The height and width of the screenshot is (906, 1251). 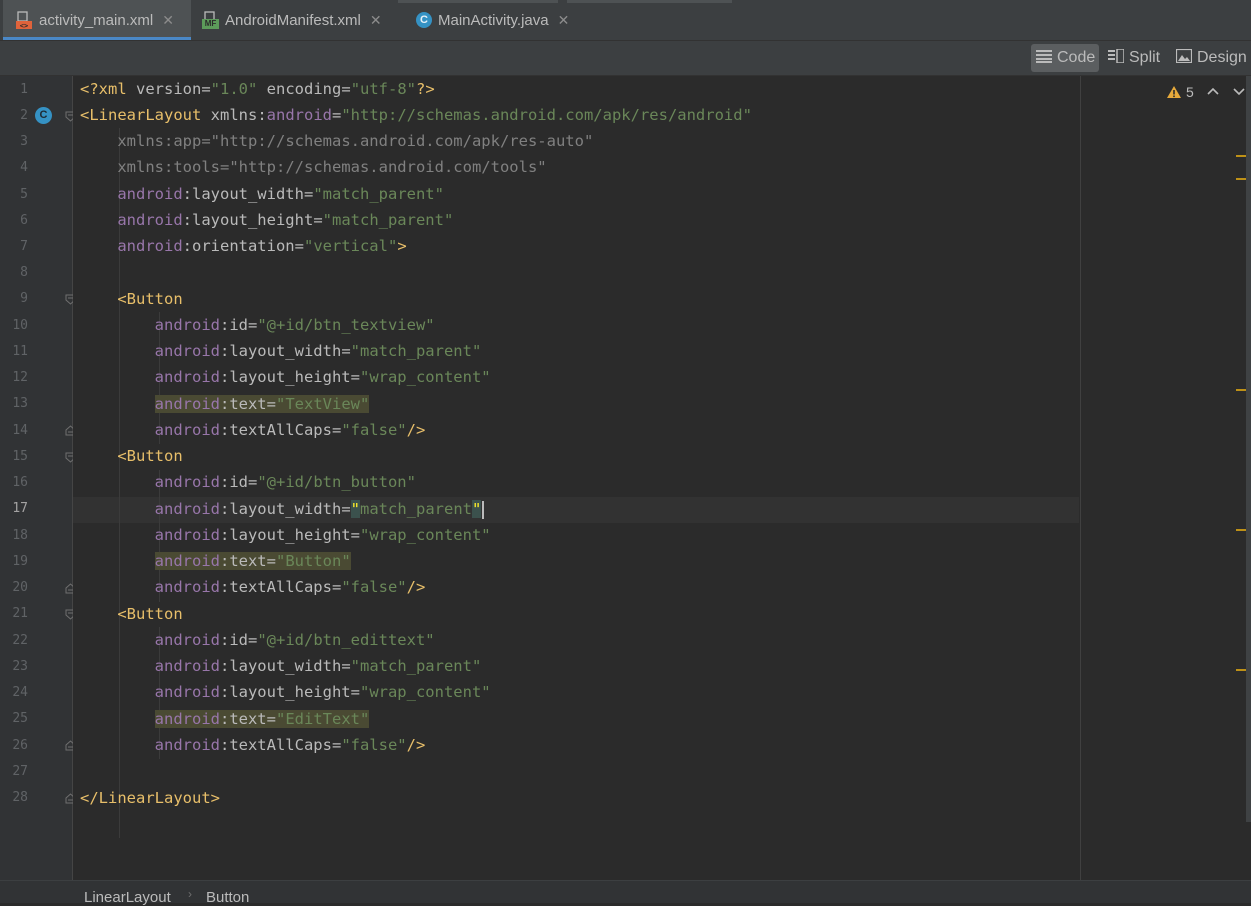 What do you see at coordinates (20, 797) in the screenshot?
I see `line-number: 28` at bounding box center [20, 797].